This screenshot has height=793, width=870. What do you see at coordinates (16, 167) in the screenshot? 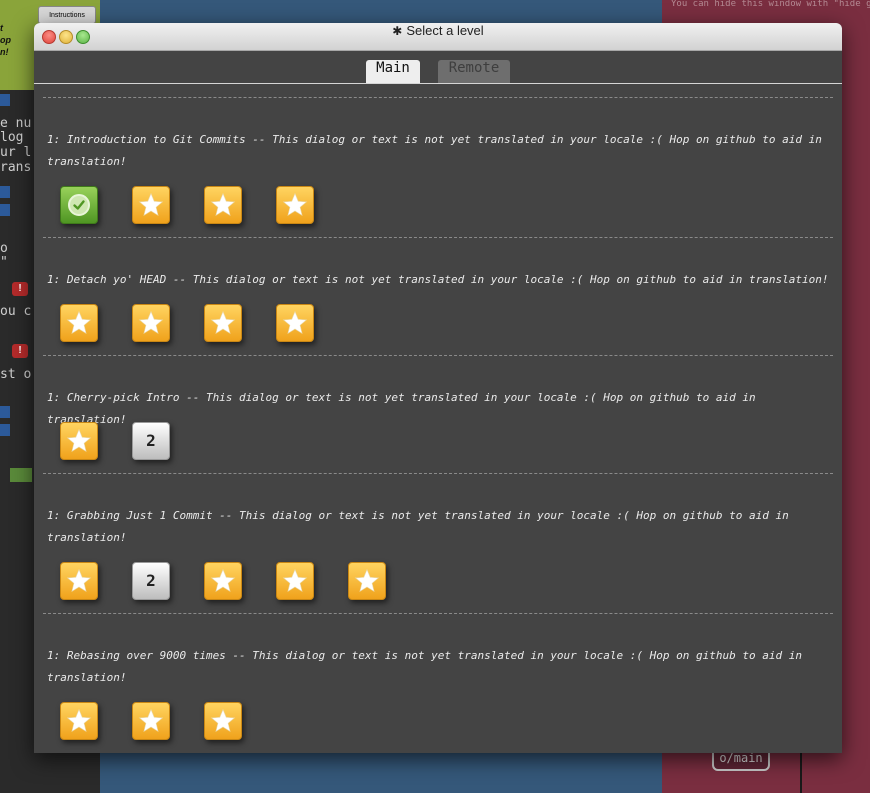
I see `bg-code-line: rans` at bounding box center [16, 167].